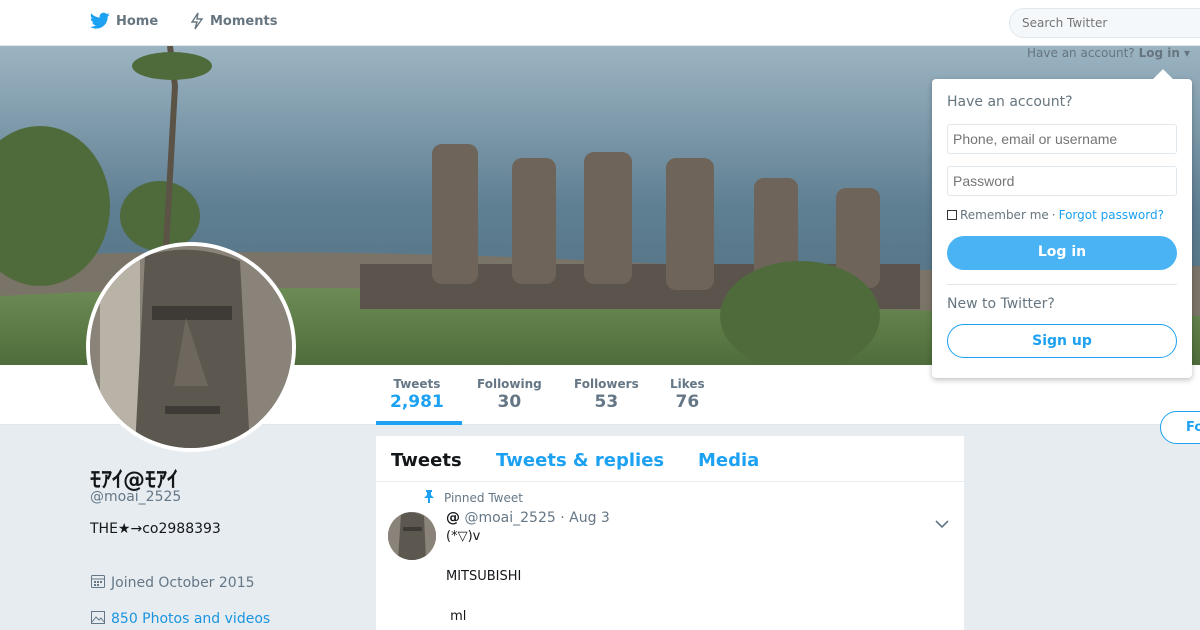  I want to click on caret-down-icon: ▾, so click(1186, 53).